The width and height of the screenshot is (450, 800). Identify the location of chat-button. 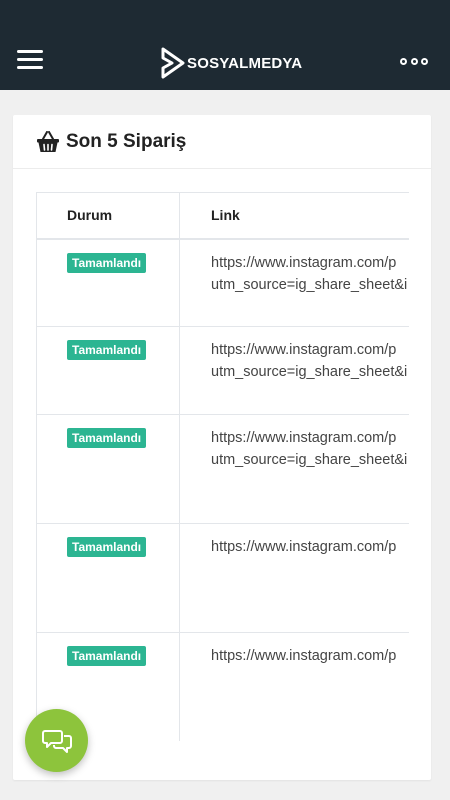
(56, 740).